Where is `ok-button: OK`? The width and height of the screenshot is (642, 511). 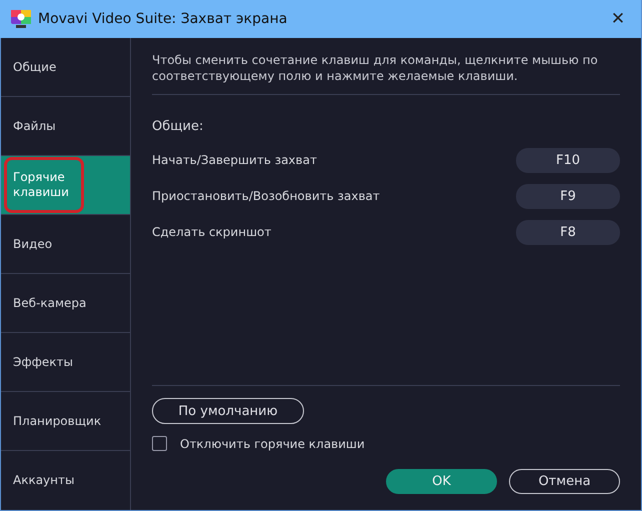 ok-button: OK is located at coordinates (441, 481).